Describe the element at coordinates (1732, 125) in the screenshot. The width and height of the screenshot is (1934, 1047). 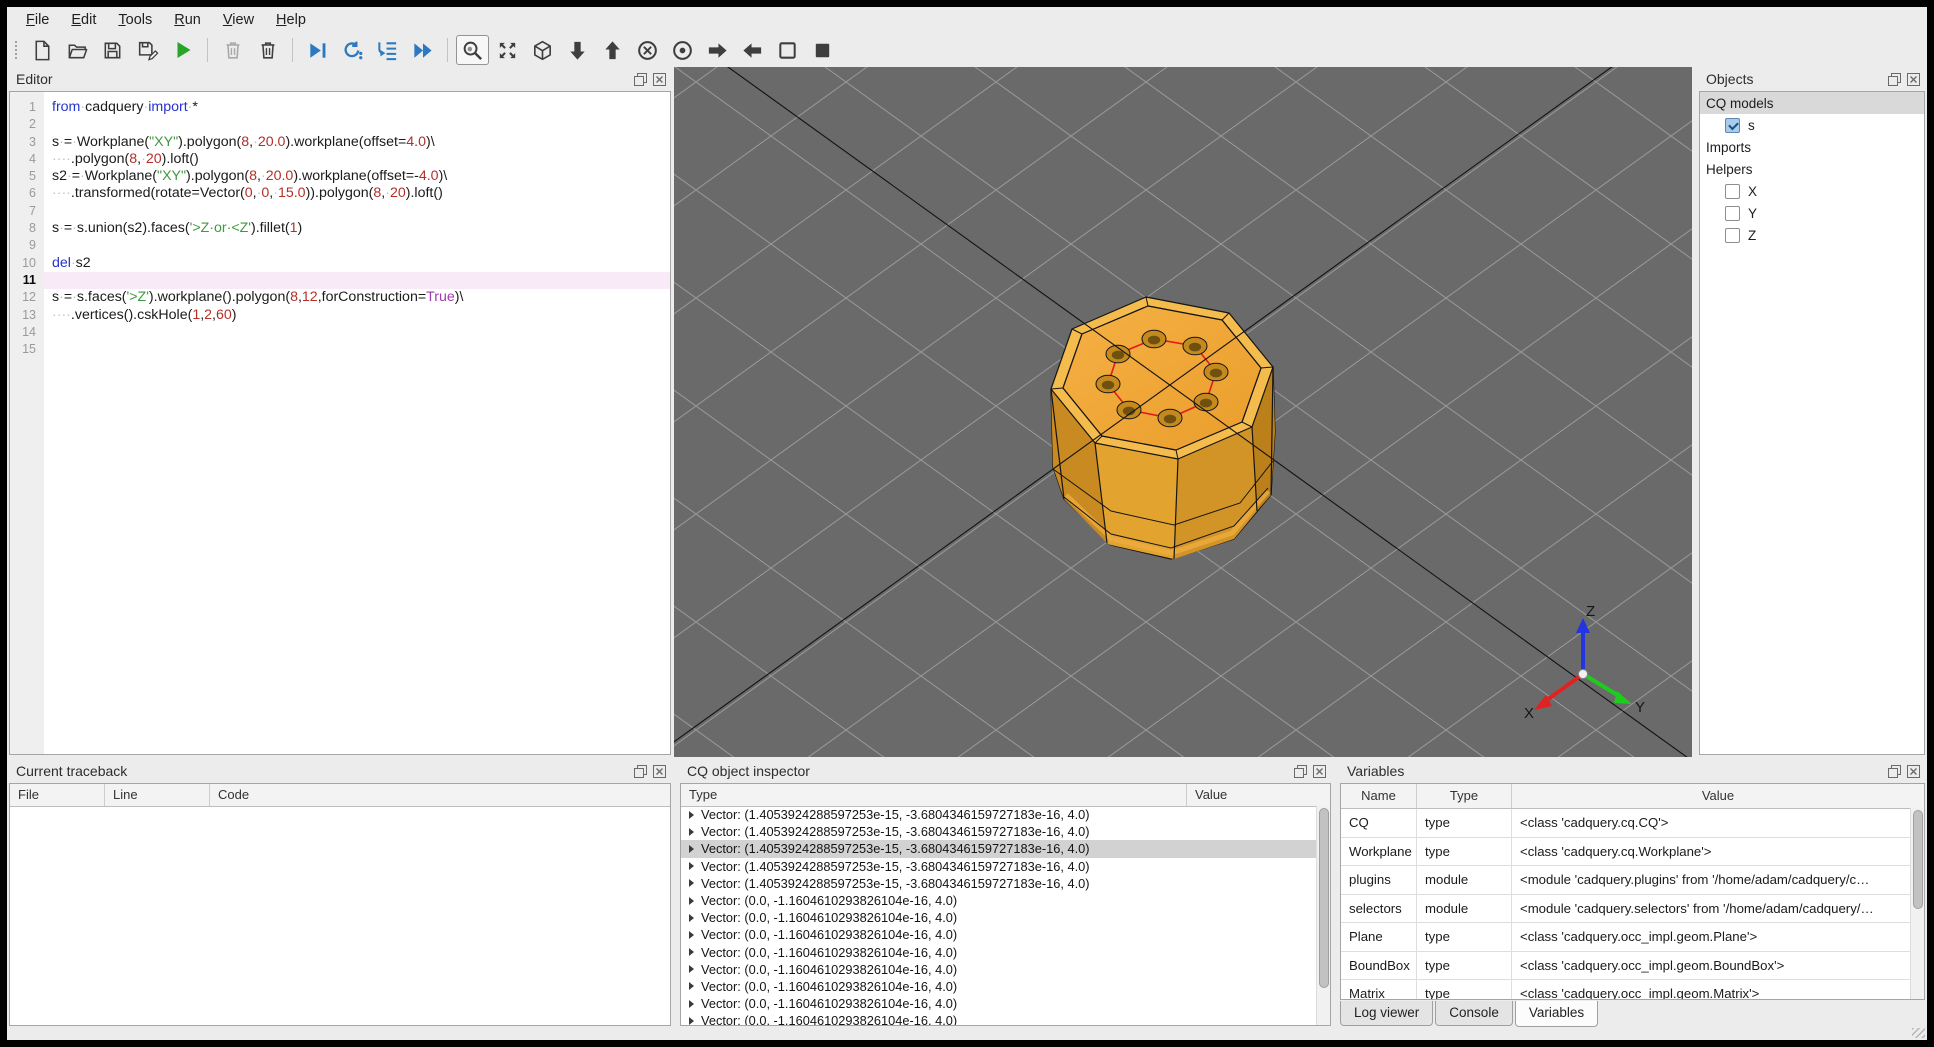
I see `visibility-checkbox-s` at that location.